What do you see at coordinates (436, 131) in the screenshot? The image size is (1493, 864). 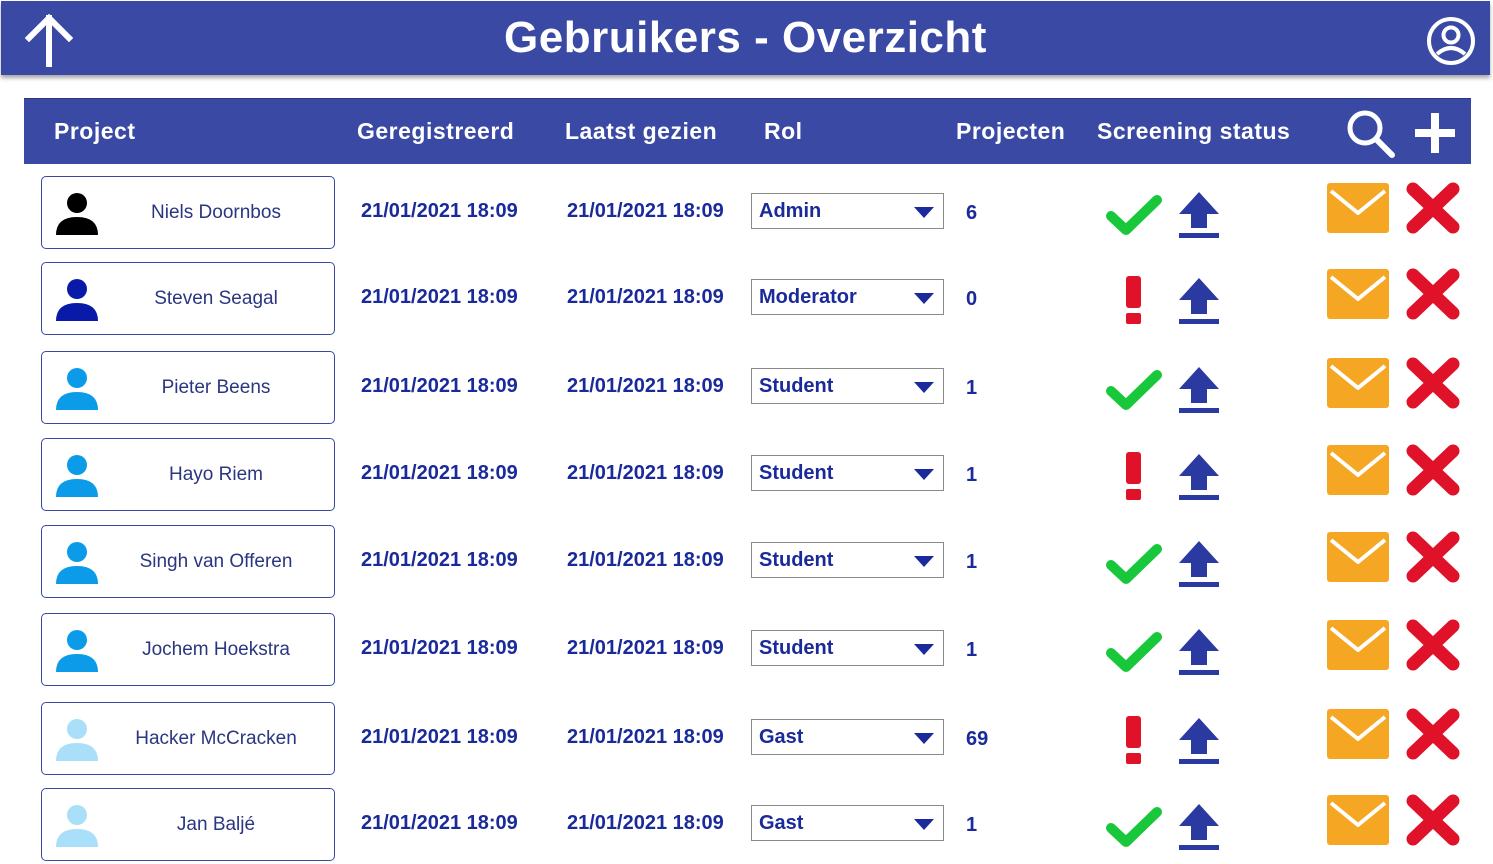 I see `column-header-registered: Geregistreerd` at bounding box center [436, 131].